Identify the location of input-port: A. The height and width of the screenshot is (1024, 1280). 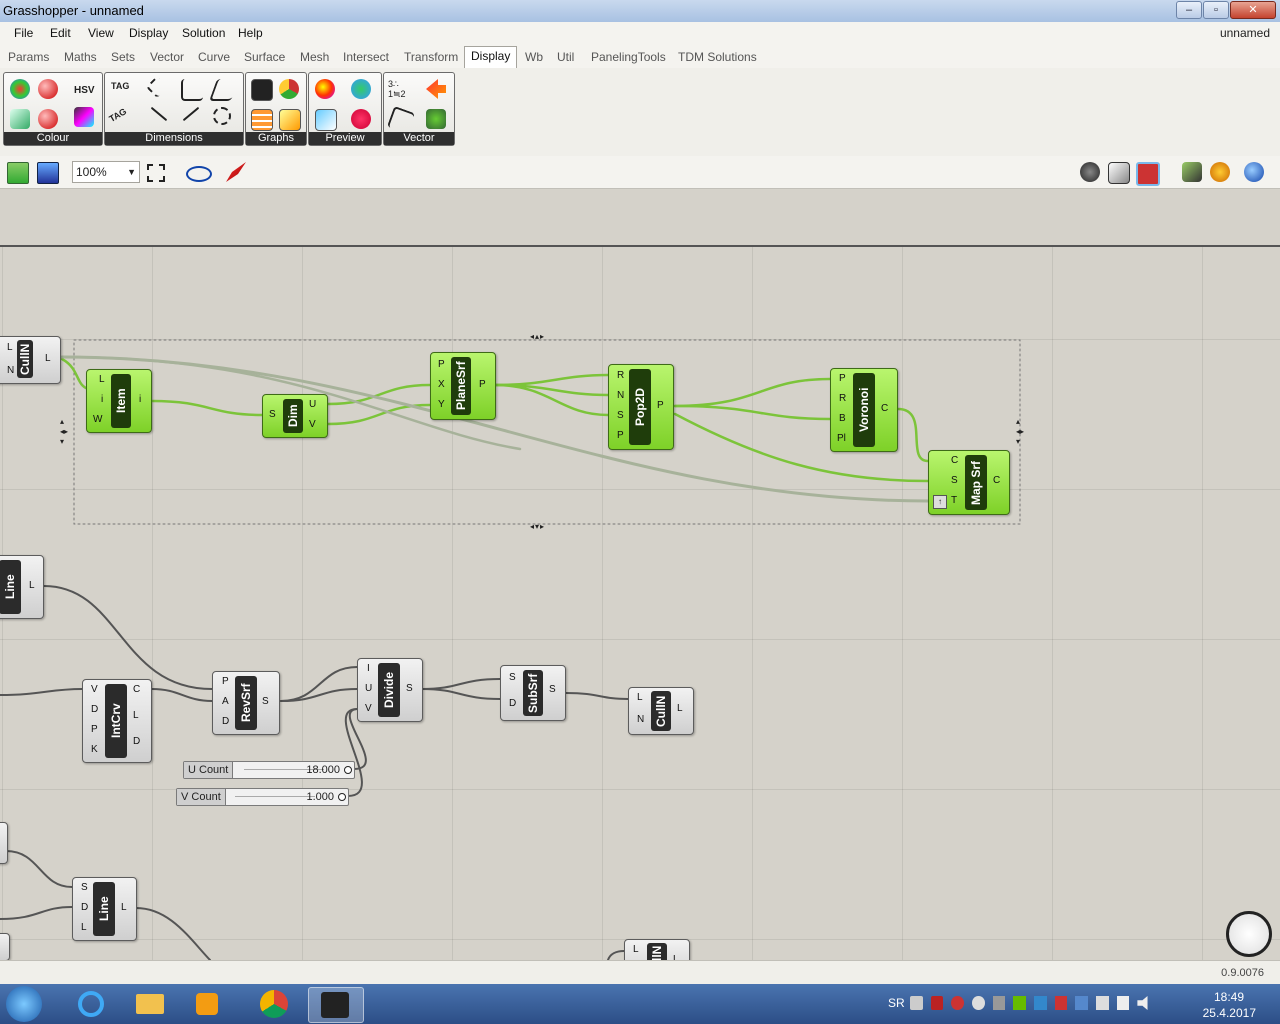
(225, 701).